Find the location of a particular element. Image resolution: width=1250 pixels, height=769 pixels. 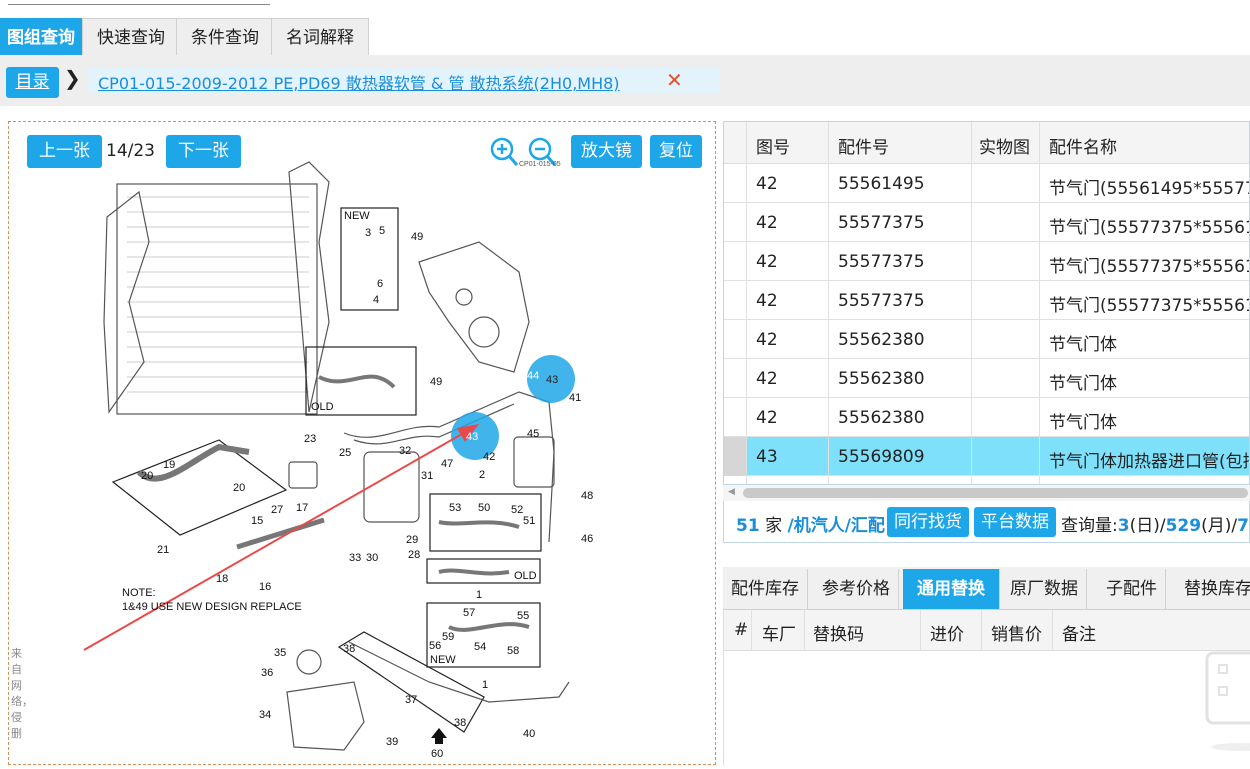

query-daily: 3 is located at coordinates (1123, 526).